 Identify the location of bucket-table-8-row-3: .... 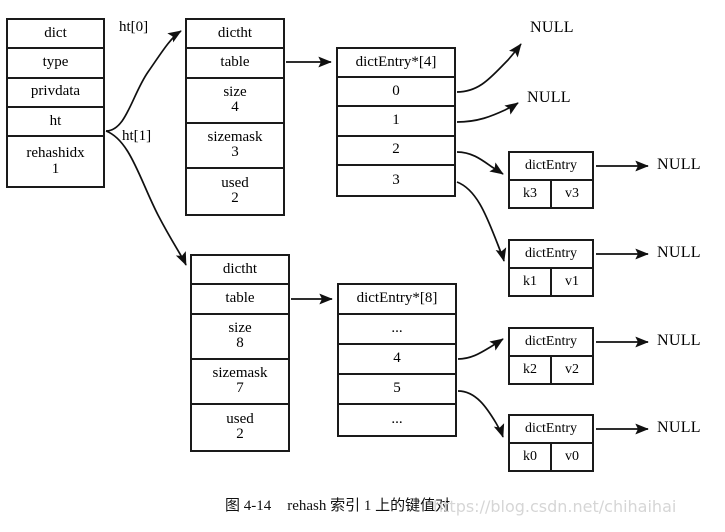
(397, 419).